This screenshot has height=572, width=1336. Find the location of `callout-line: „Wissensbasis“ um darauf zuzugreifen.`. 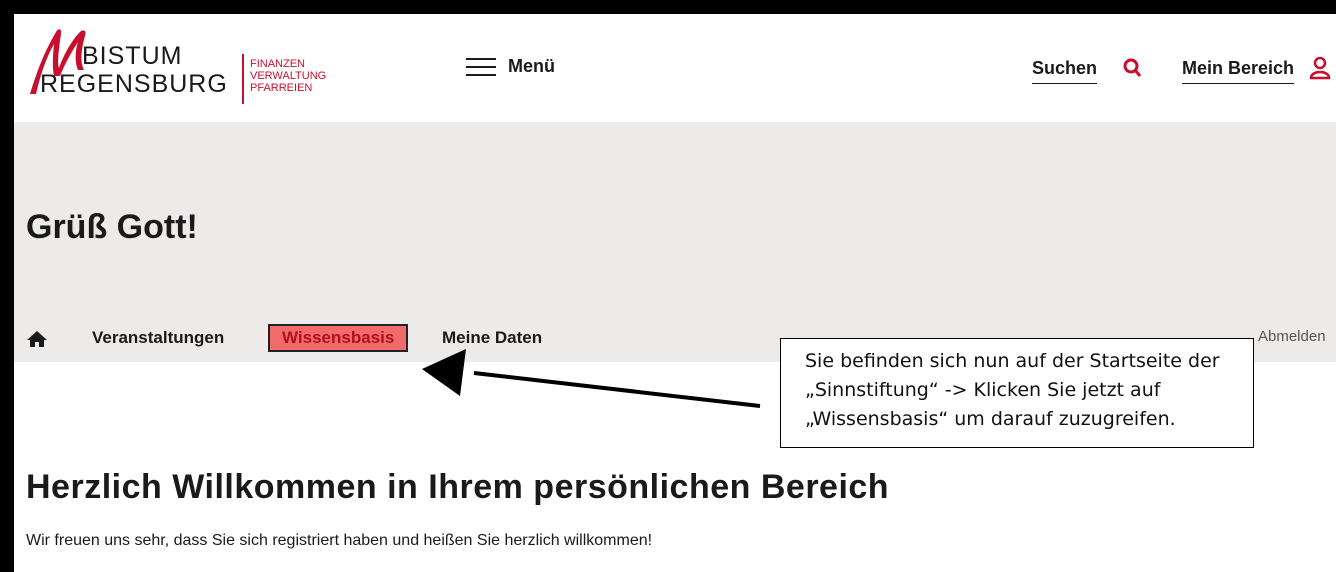

callout-line: „Wissensbasis“ um darauf zuzugreifen. is located at coordinates (990, 419).